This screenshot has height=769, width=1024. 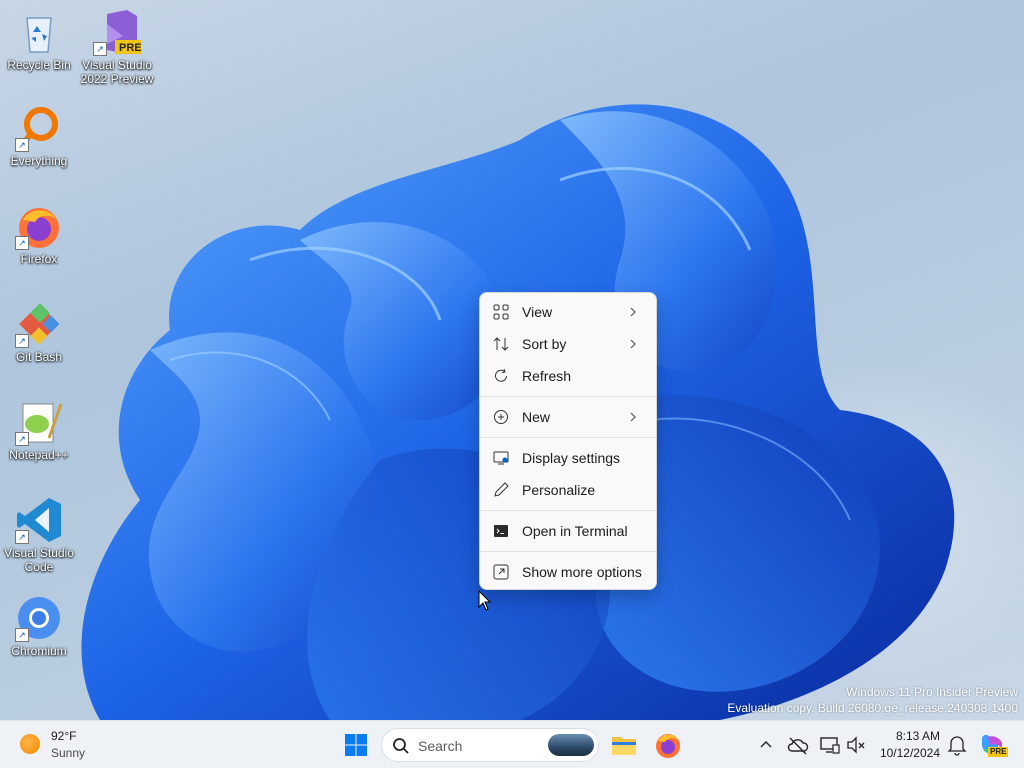 I want to click on menu-item-sort-by: Sort by, so click(x=568, y=344).